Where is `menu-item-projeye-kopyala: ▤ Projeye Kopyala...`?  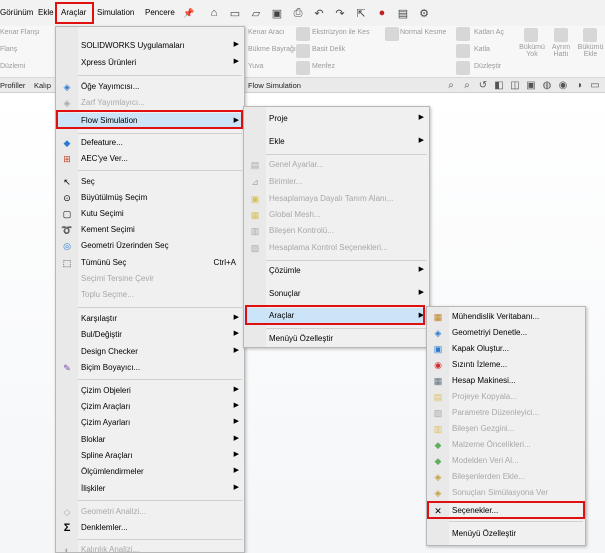 menu-item-projeye-kopyala: ▤ Projeye Kopyala... is located at coordinates (506, 397).